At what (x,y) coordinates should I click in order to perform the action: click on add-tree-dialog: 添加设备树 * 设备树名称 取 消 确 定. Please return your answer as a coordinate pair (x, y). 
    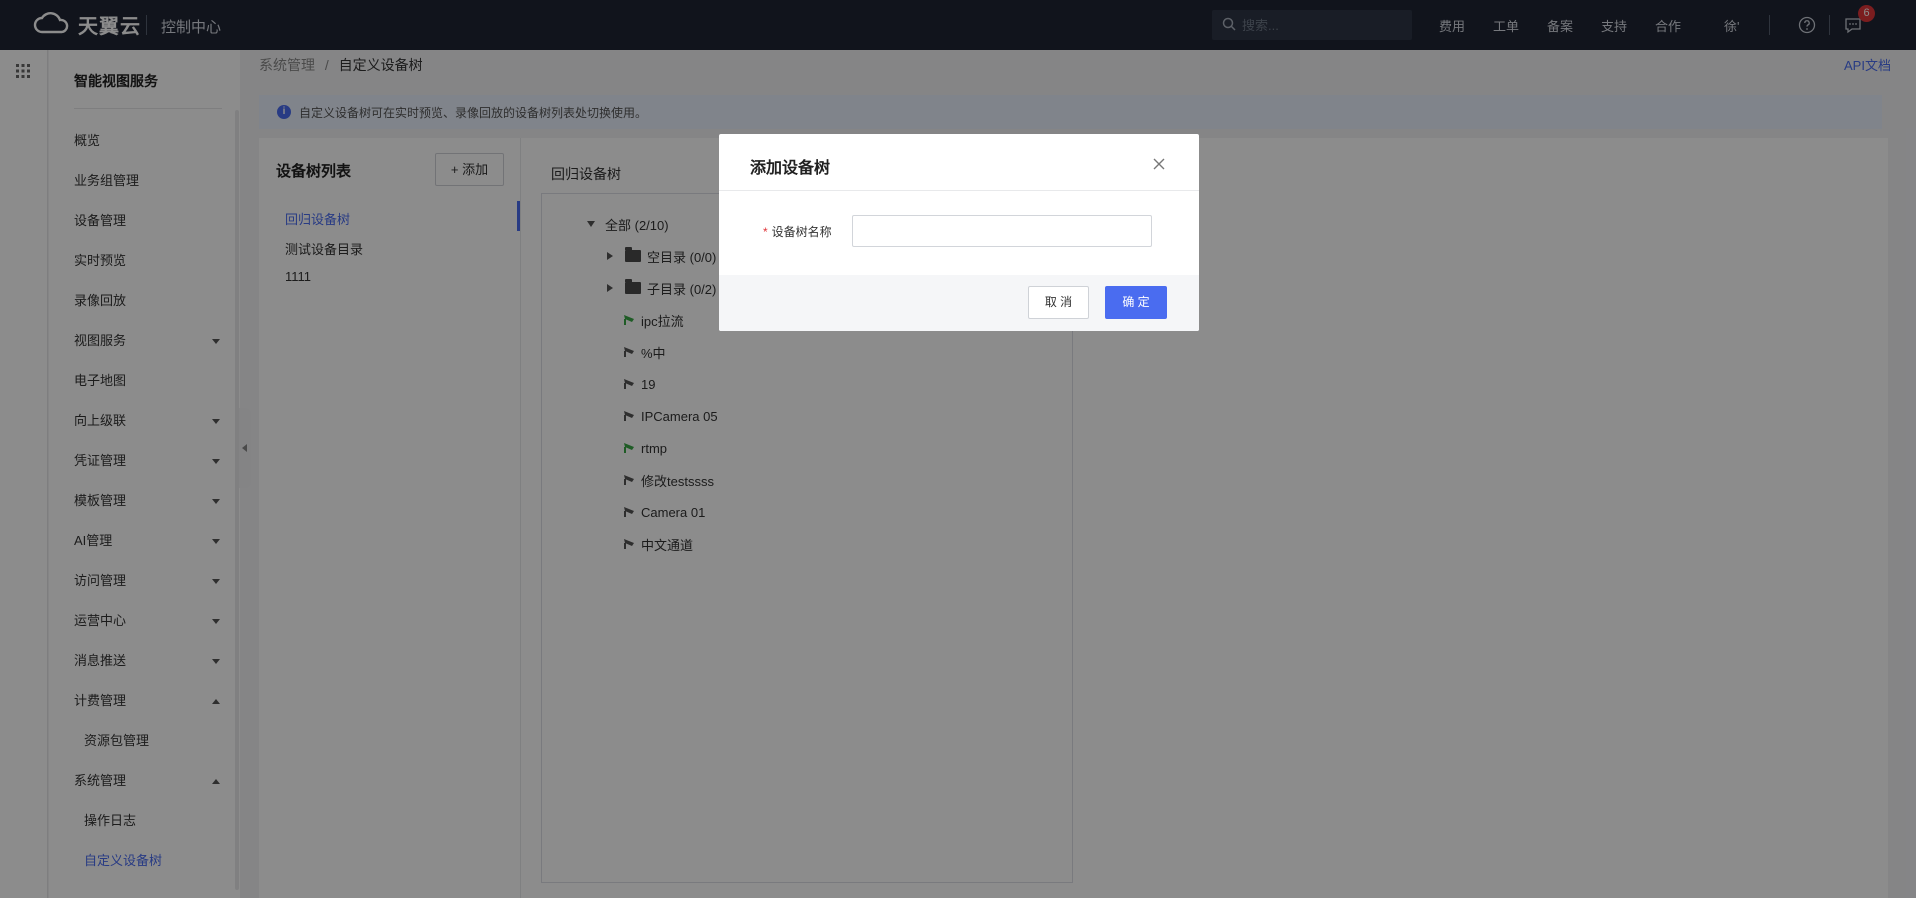
    Looking at the image, I should click on (959, 232).